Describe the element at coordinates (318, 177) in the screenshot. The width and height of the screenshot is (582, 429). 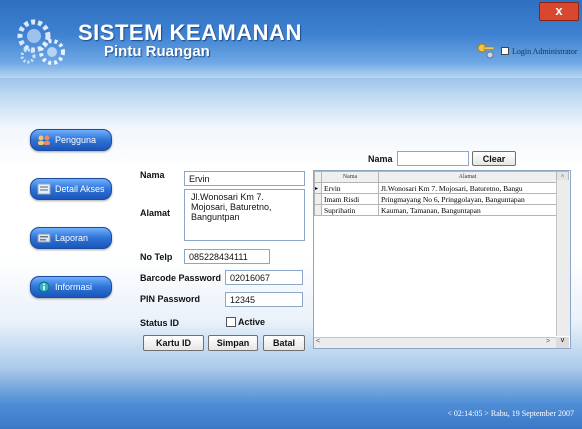
I see `row-indicator-header` at that location.